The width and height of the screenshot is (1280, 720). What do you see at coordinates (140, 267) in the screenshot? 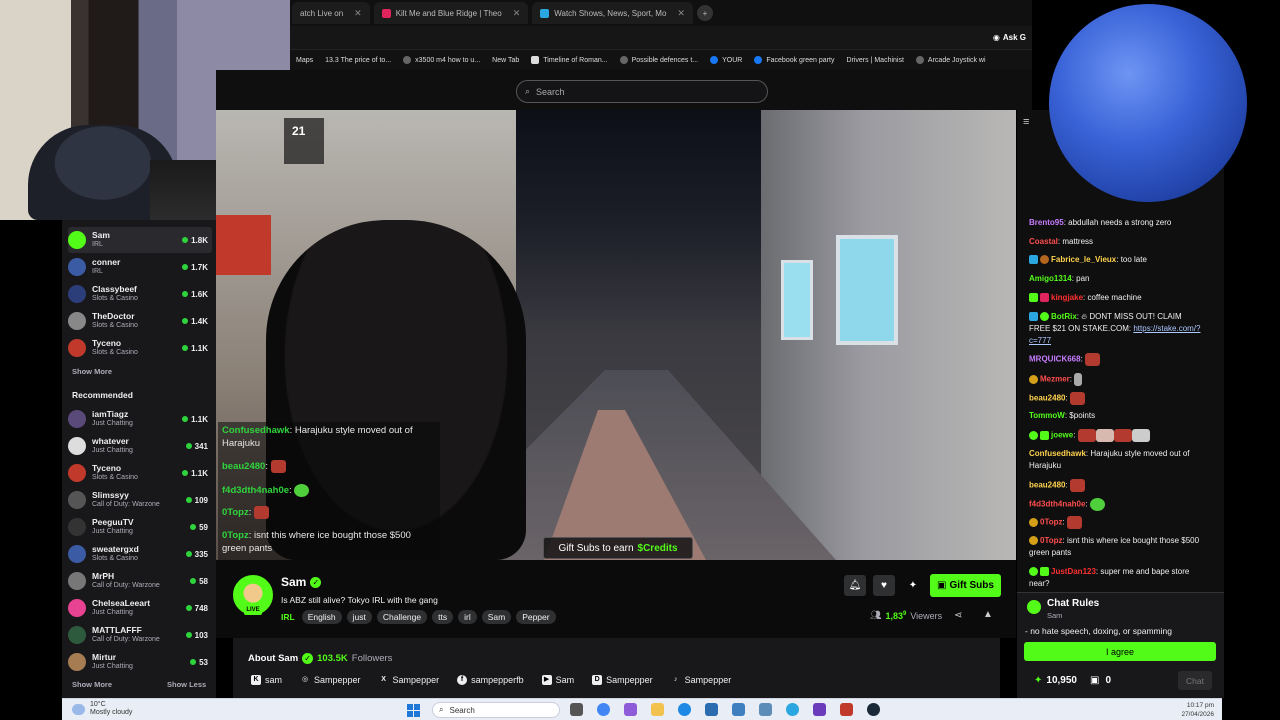
I see `sidebar-channel-conner: conner IRL 1.7K` at bounding box center [140, 267].